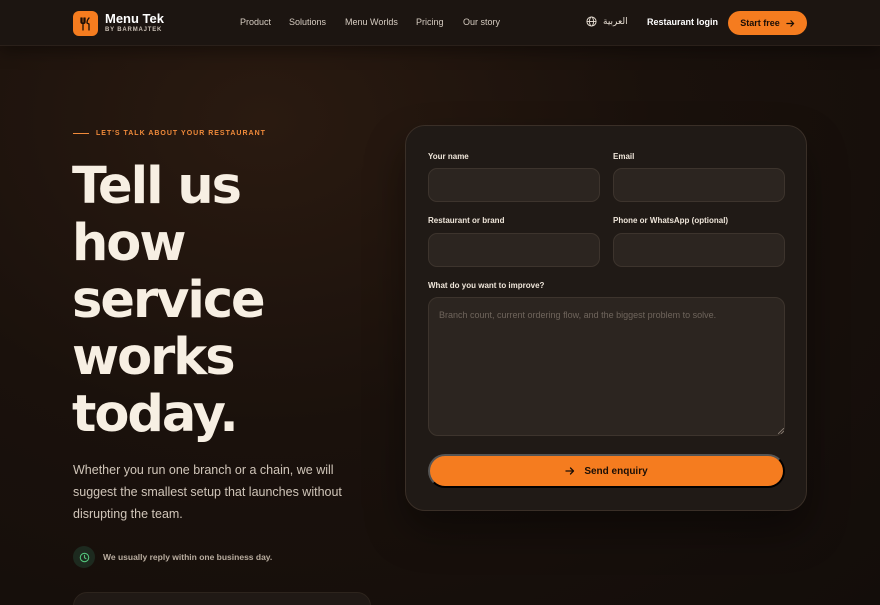  Describe the element at coordinates (760, 23) in the screenshot. I see `start-free-label: Start free` at that location.